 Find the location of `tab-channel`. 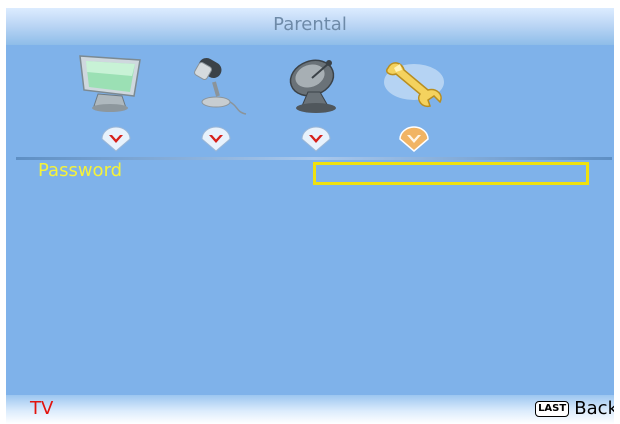

tab-channel is located at coordinates (316, 104).